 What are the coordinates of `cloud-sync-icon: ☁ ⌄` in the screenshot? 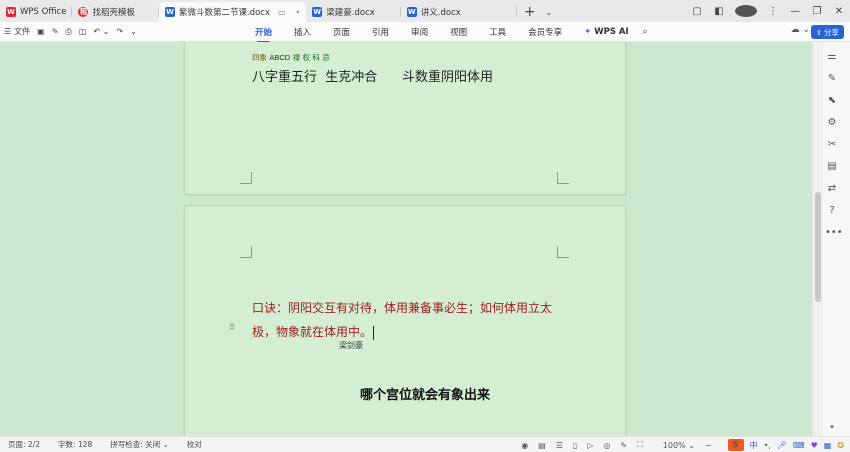 It's located at (800, 30).